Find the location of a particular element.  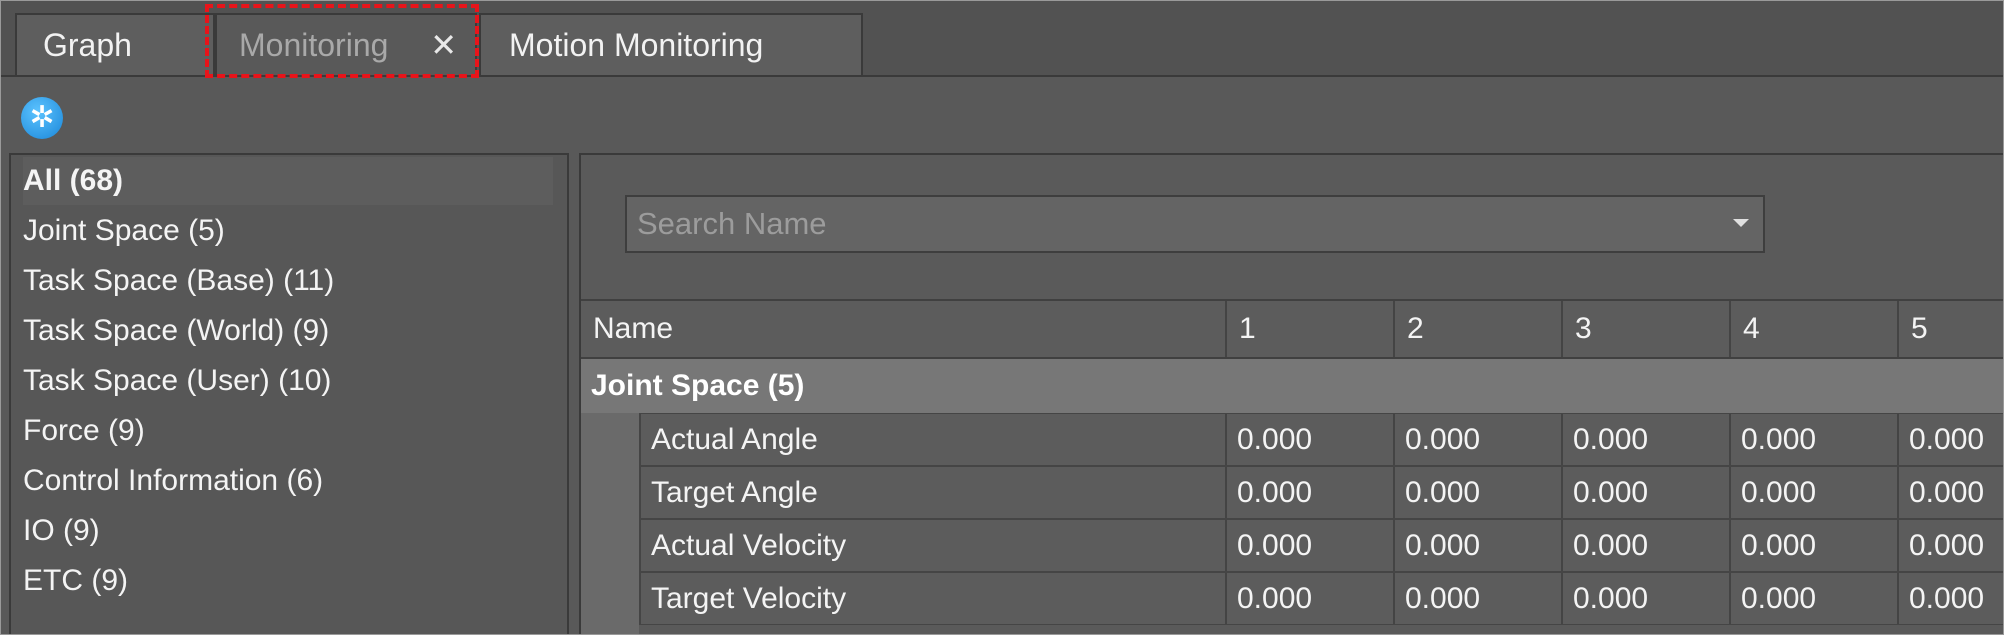

category-item-task-space-user: Task Space (User) (10) is located at coordinates (288, 381).